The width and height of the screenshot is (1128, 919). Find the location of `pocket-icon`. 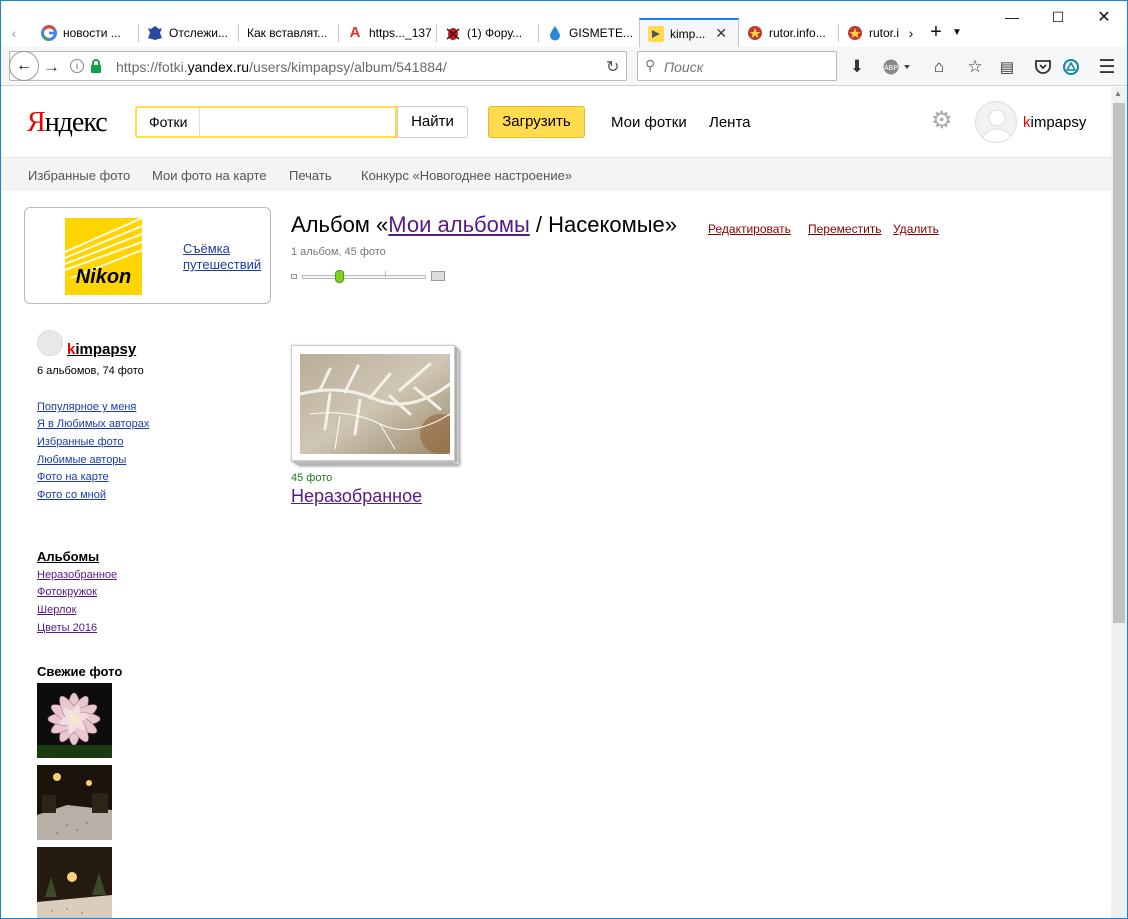

pocket-icon is located at coordinates (1043, 67).